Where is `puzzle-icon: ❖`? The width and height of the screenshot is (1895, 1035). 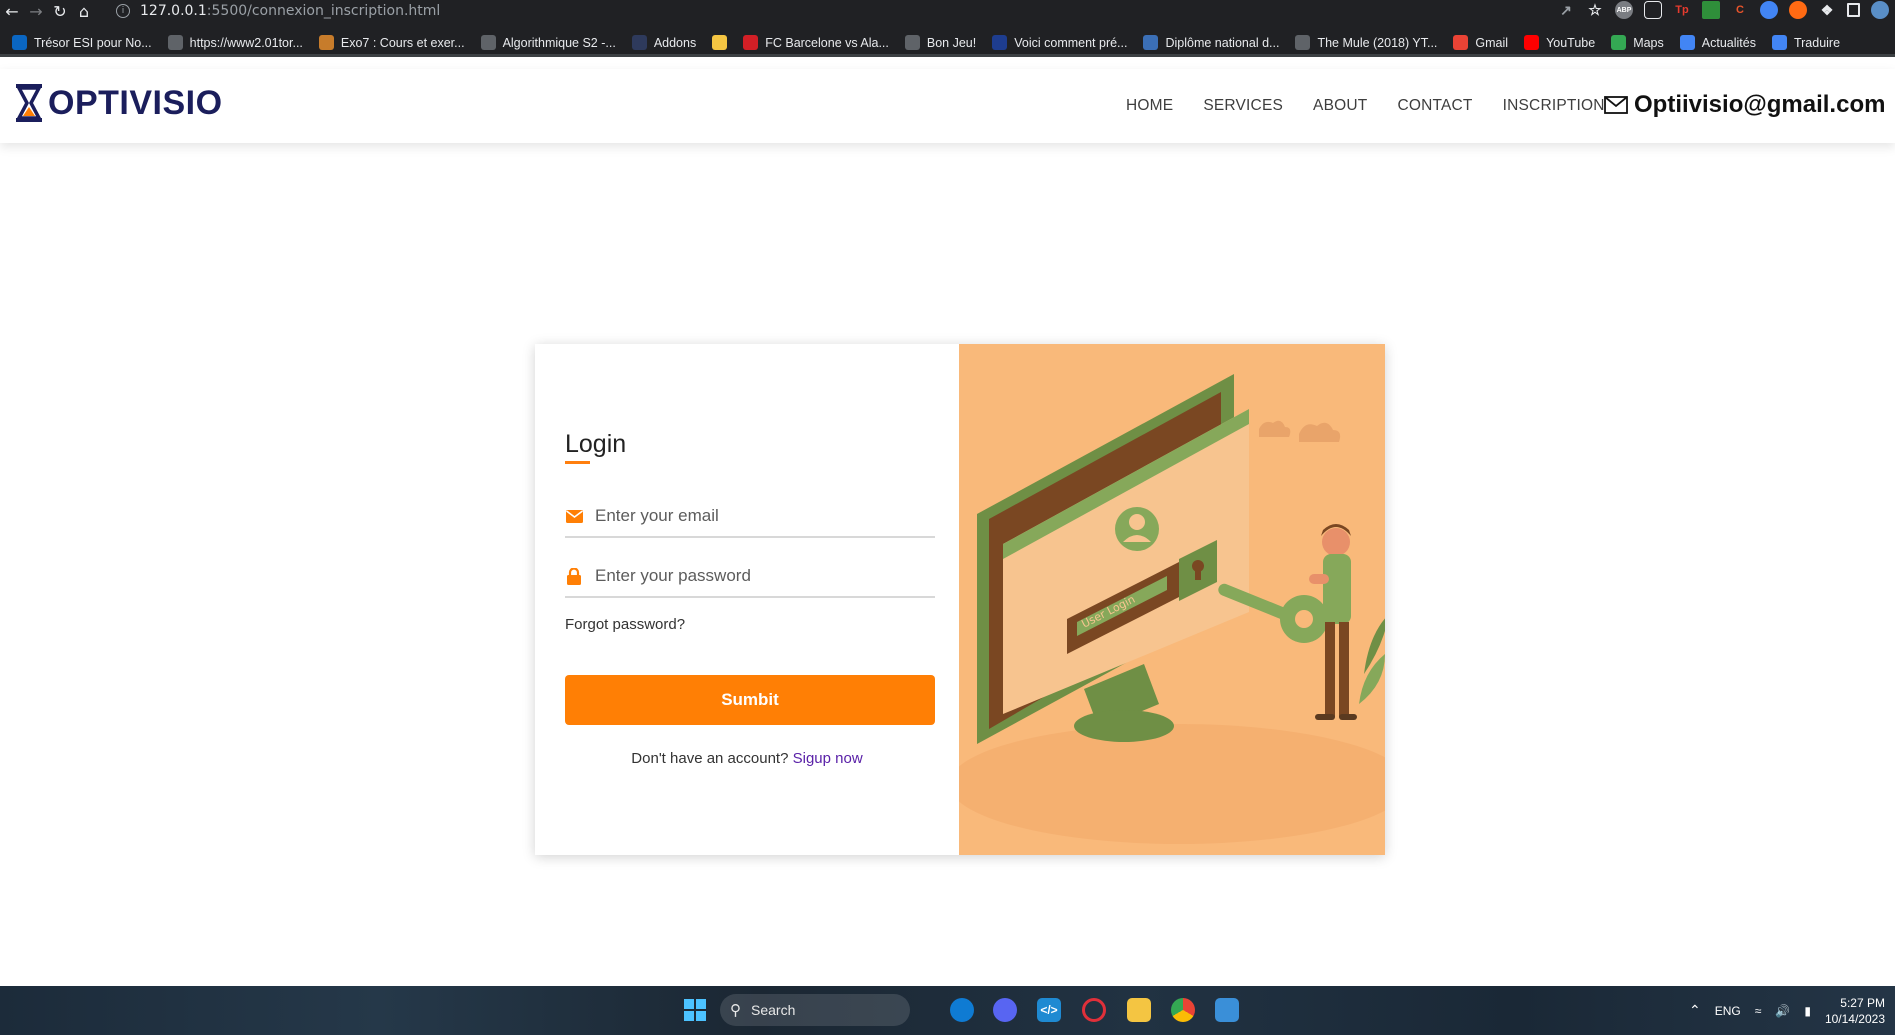
puzzle-icon: ❖ is located at coordinates (1827, 10).